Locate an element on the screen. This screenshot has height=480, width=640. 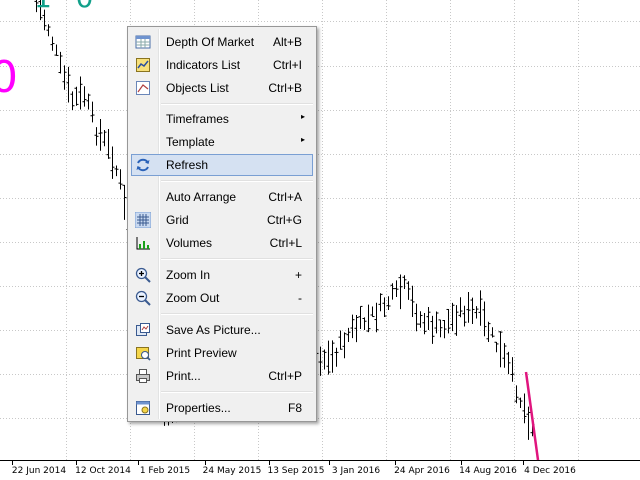
print-icon is located at coordinates (143, 376).